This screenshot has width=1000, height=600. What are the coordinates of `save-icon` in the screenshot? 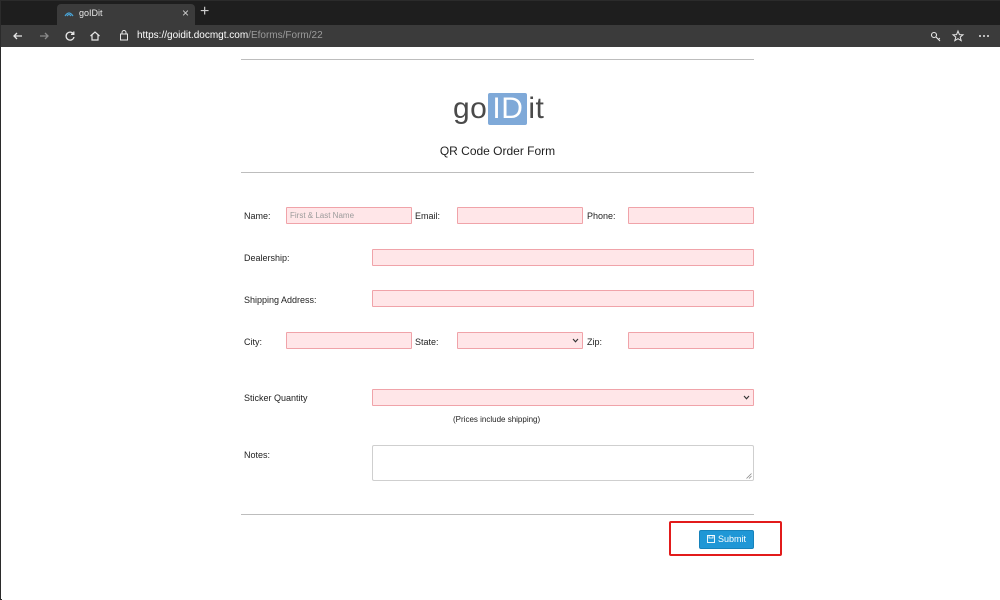 It's located at (711, 539).